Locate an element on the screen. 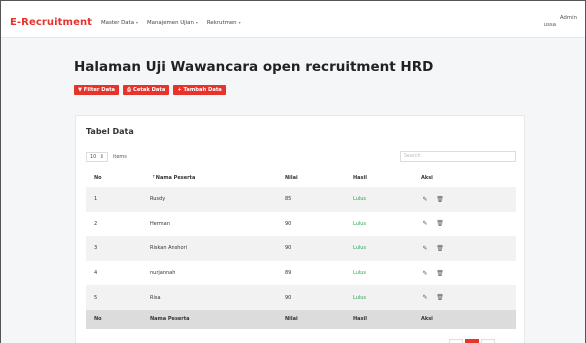  cell-nilai: 89 is located at coordinates (288, 273).